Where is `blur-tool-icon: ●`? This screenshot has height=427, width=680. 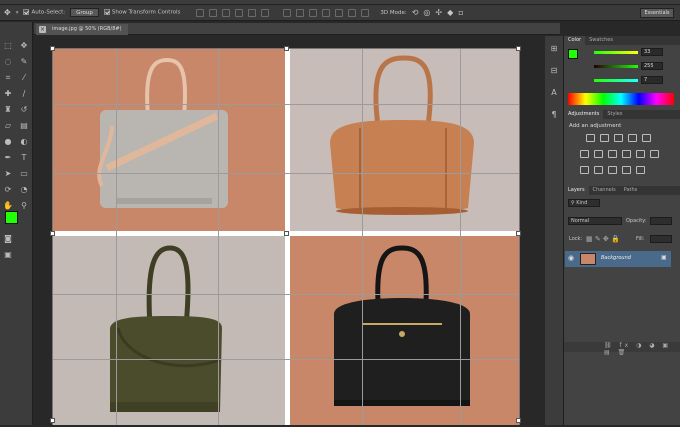
blur-tool-icon: ● is located at coordinates (8, 142).